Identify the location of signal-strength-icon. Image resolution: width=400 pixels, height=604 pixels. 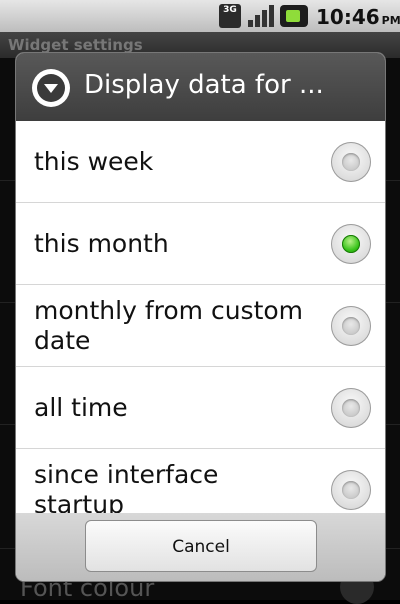
(261, 16).